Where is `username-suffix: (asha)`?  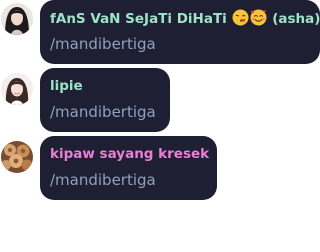 username-suffix: (asha) is located at coordinates (296, 19).